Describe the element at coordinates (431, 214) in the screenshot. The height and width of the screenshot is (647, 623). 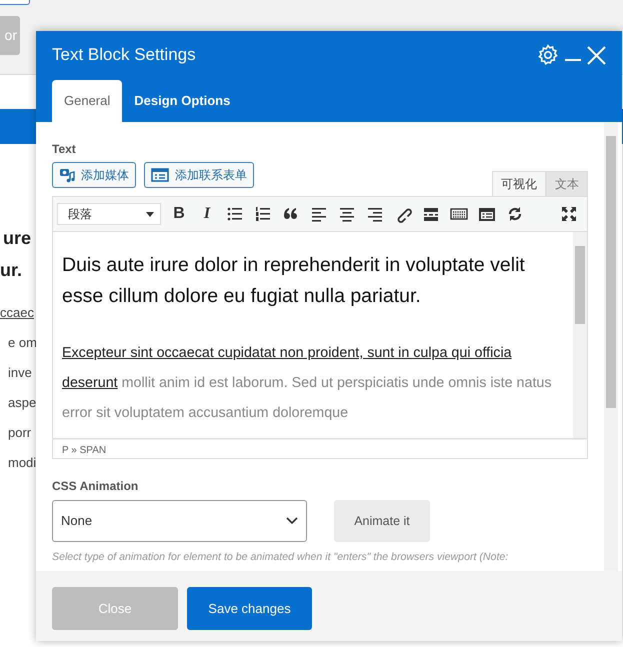
I see `read-more-icon` at that location.